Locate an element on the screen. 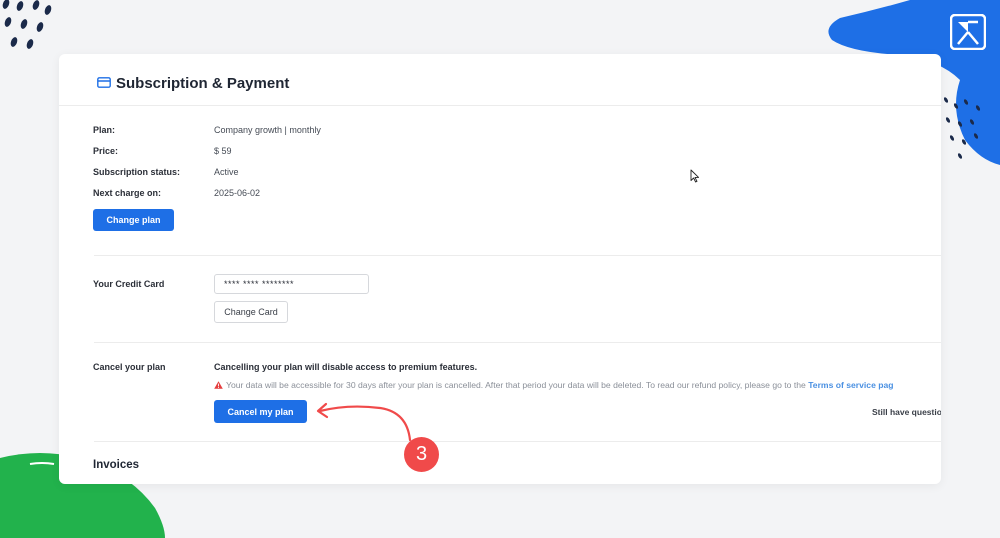  decorative-dots-right is located at coordinates (962, 128).